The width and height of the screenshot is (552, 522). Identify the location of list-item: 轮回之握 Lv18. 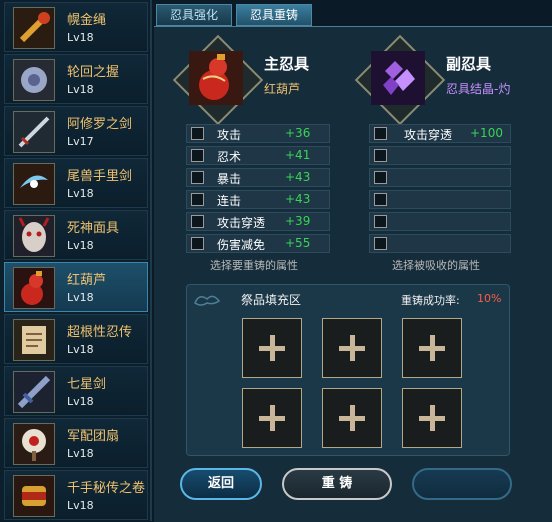
(76, 79).